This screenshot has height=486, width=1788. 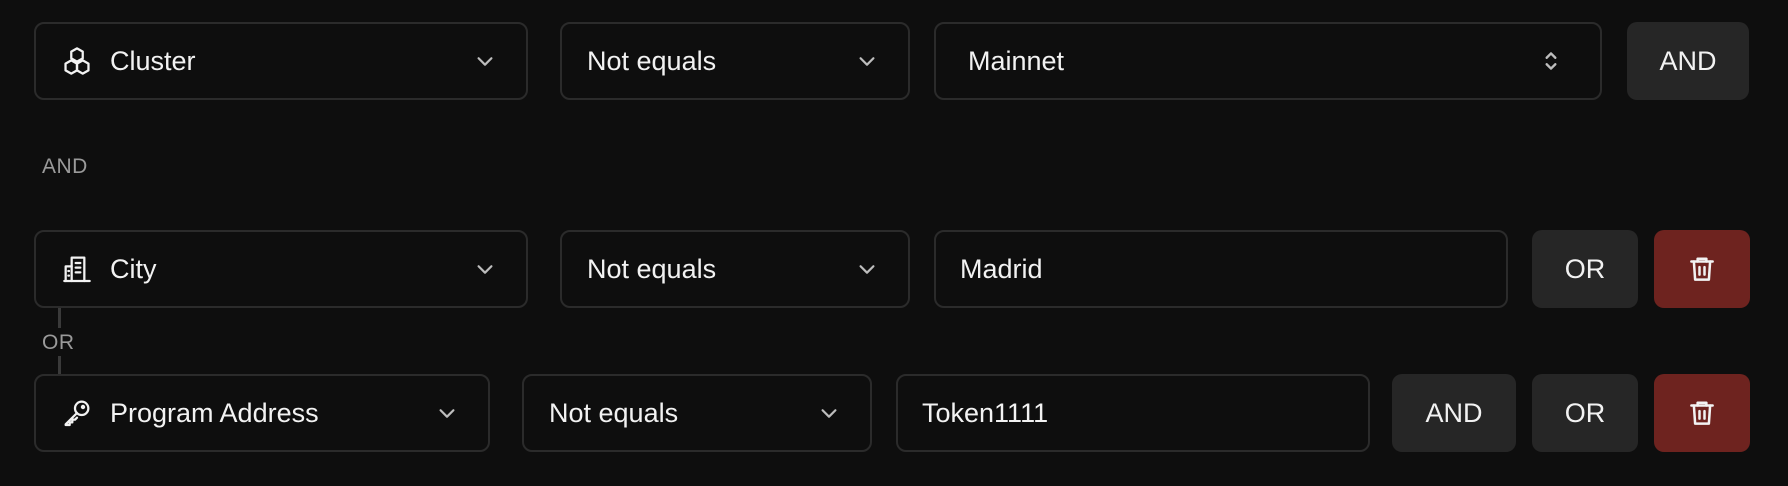 What do you see at coordinates (77, 61) in the screenshot?
I see `cubes-icon` at bounding box center [77, 61].